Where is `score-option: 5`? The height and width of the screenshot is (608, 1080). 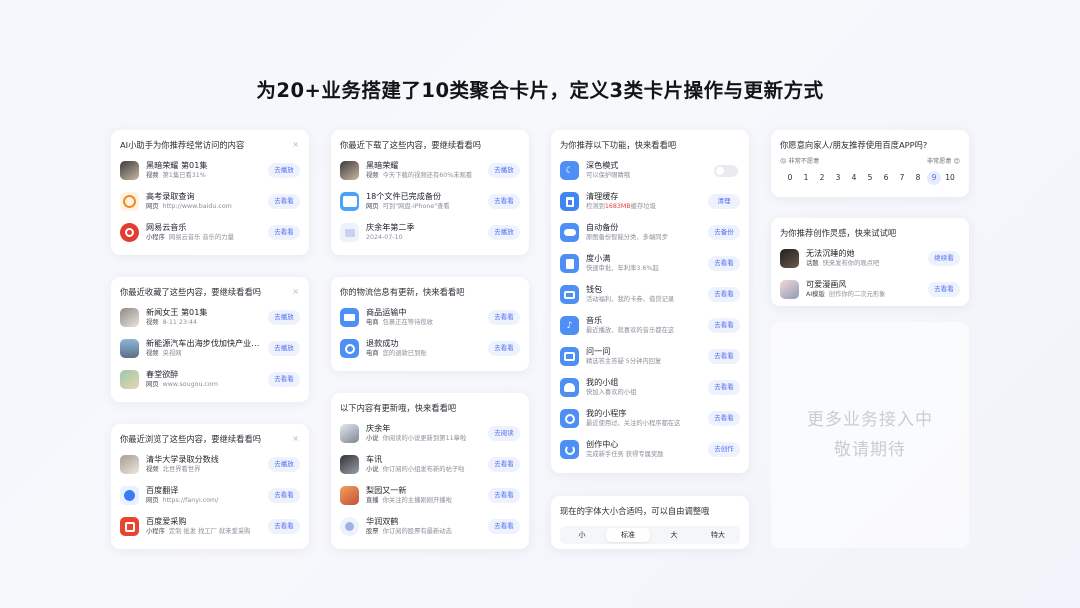 score-option: 5 is located at coordinates (870, 178).